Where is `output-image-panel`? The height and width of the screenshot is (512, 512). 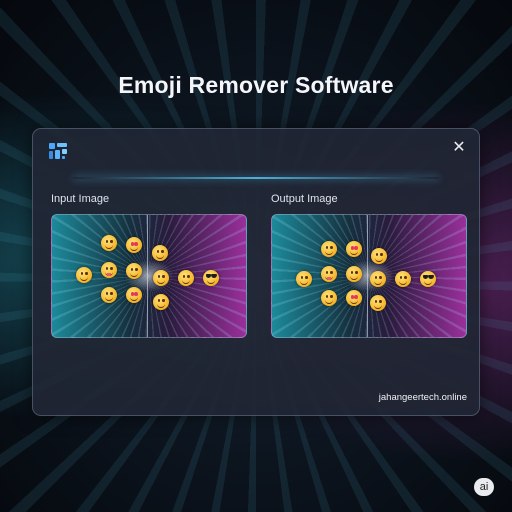 output-image-panel is located at coordinates (369, 276).